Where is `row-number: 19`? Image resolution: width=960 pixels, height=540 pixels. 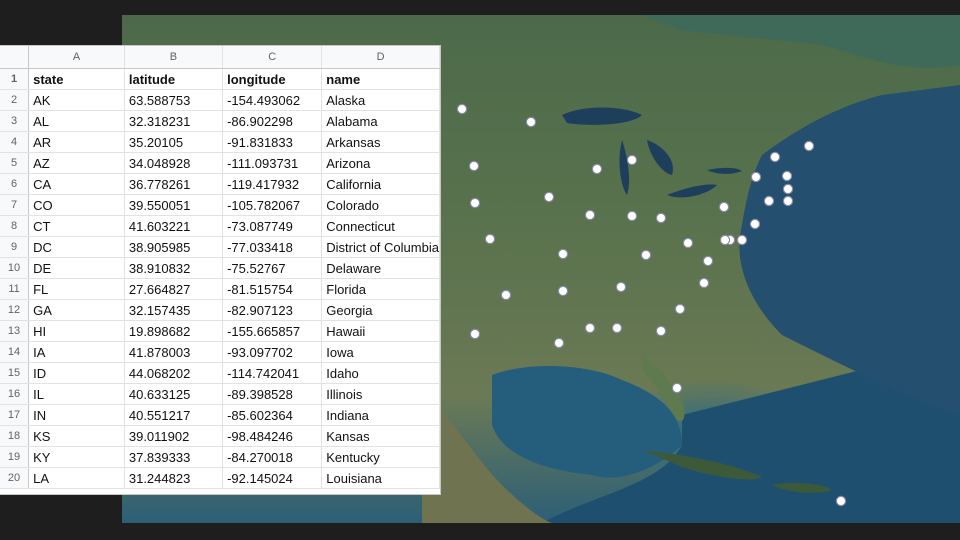
row-number: 19 is located at coordinates (15, 457).